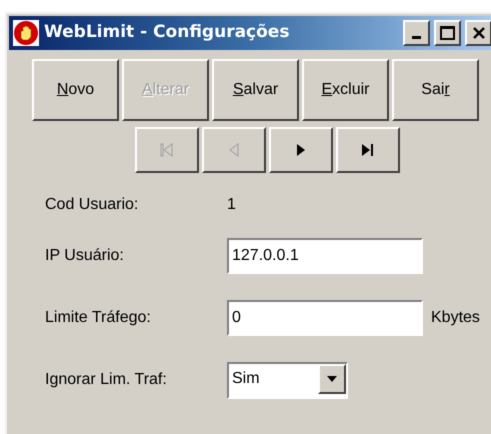 The image size is (491, 434). I want to click on toolbar-button: Salvar, so click(255, 90).